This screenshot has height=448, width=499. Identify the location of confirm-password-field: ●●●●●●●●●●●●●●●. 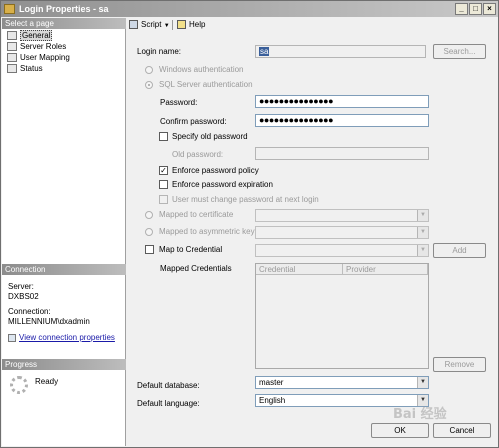
(342, 120).